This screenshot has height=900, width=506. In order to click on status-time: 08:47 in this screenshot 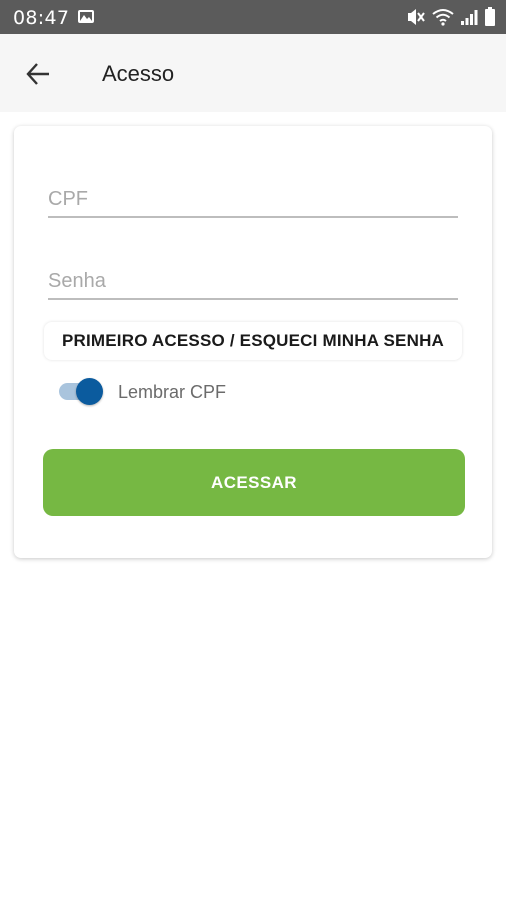, I will do `click(41, 18)`.